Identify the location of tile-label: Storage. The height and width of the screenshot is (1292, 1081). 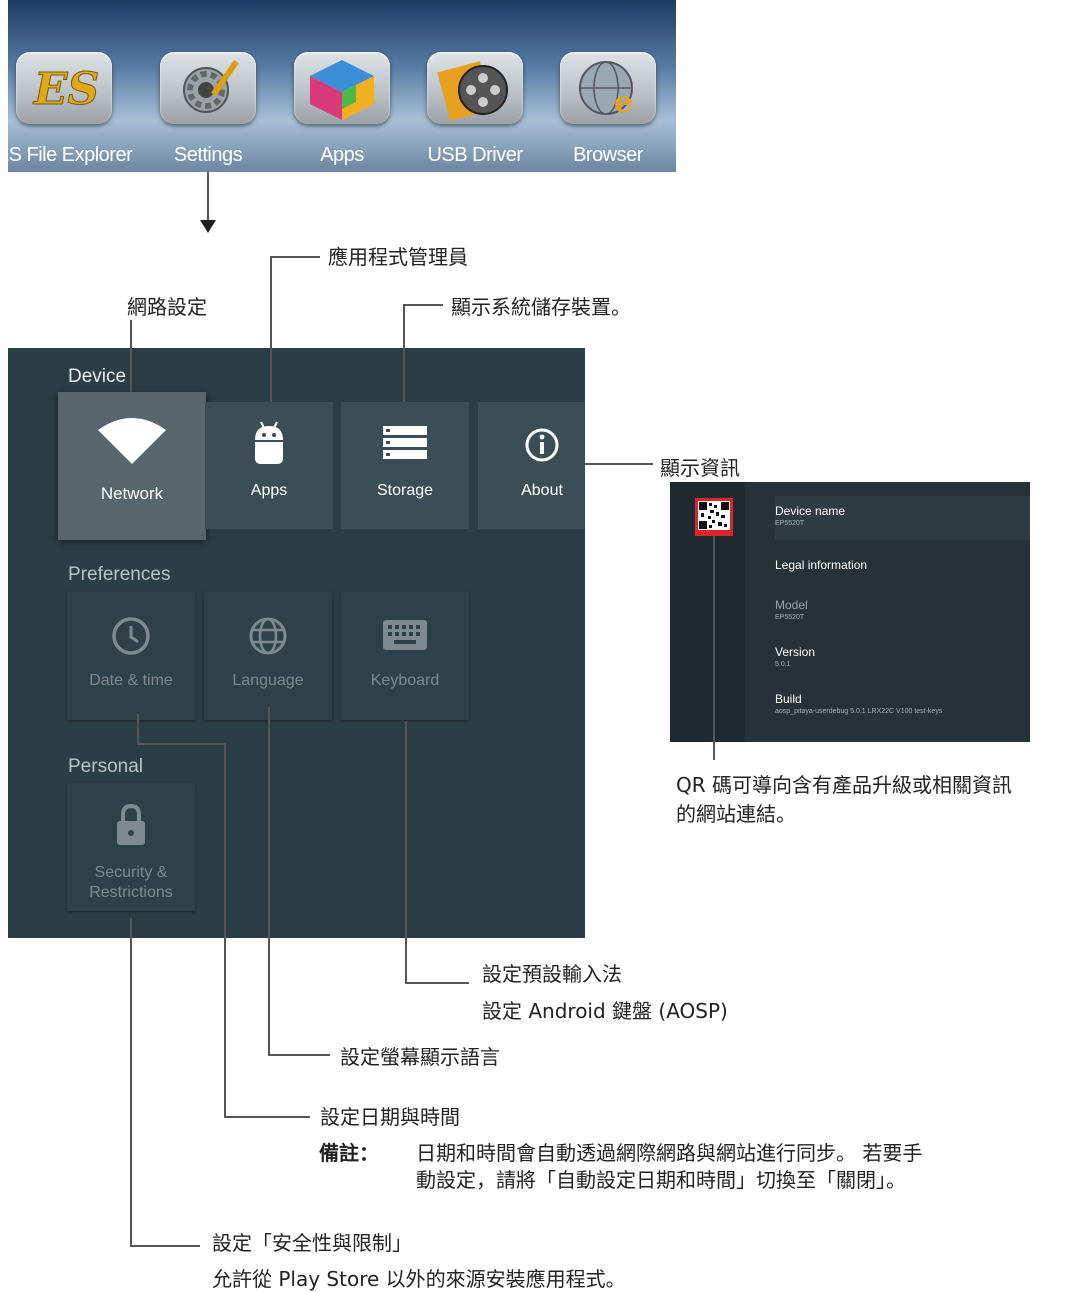
(405, 490).